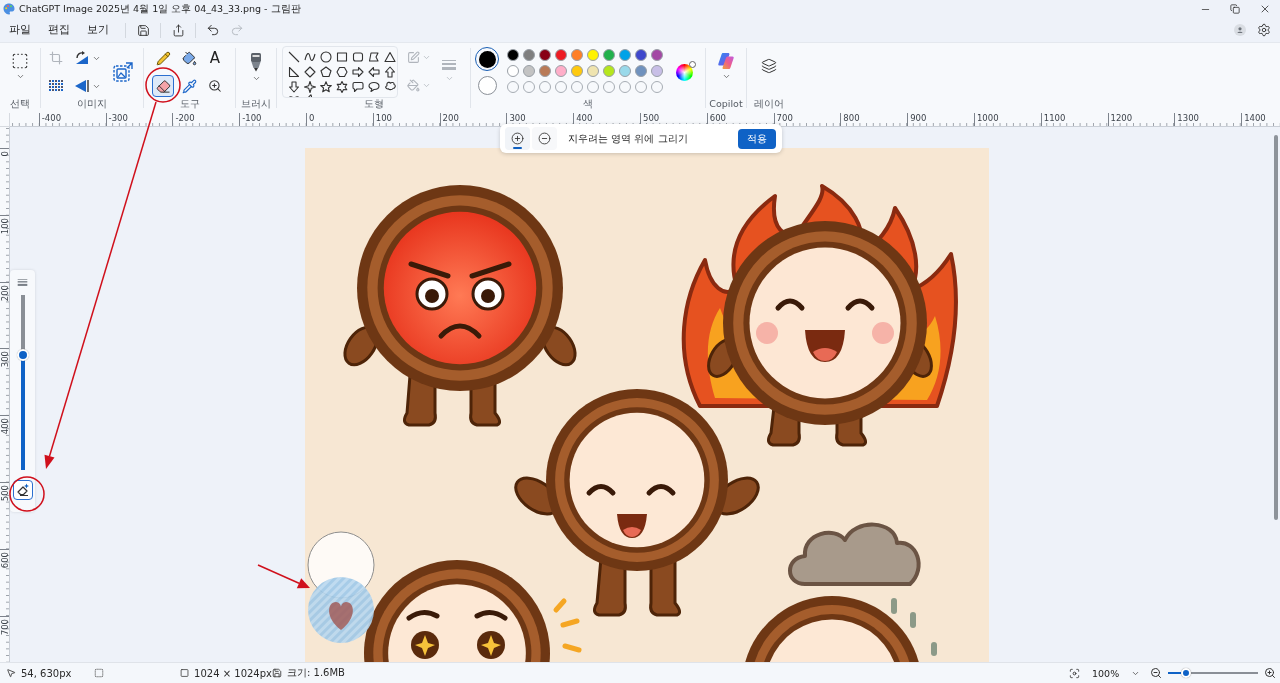 The width and height of the screenshot is (1280, 683). Describe the element at coordinates (918, 118) in the screenshot. I see `ruler-label: 900` at that location.